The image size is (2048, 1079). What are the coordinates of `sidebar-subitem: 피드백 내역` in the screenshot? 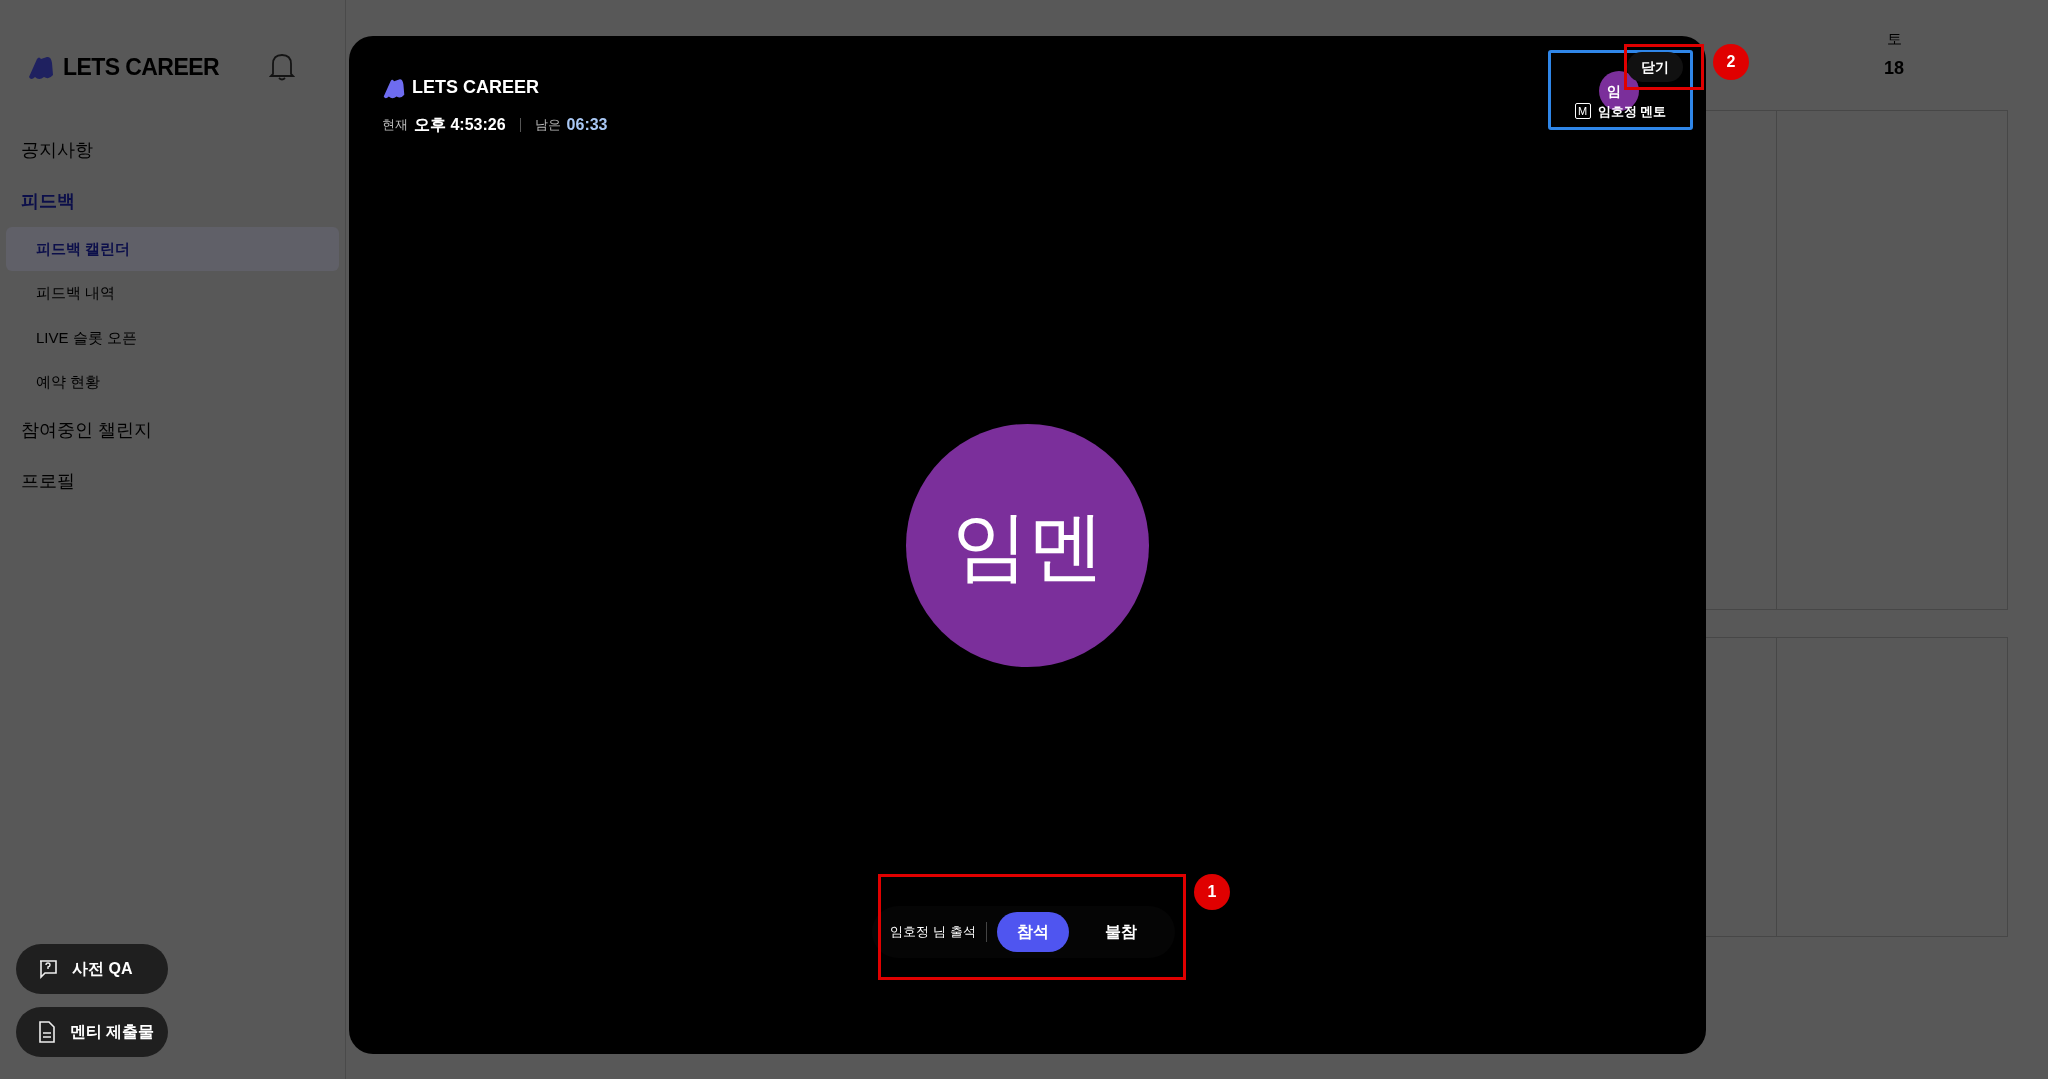 It's located at (172, 293).